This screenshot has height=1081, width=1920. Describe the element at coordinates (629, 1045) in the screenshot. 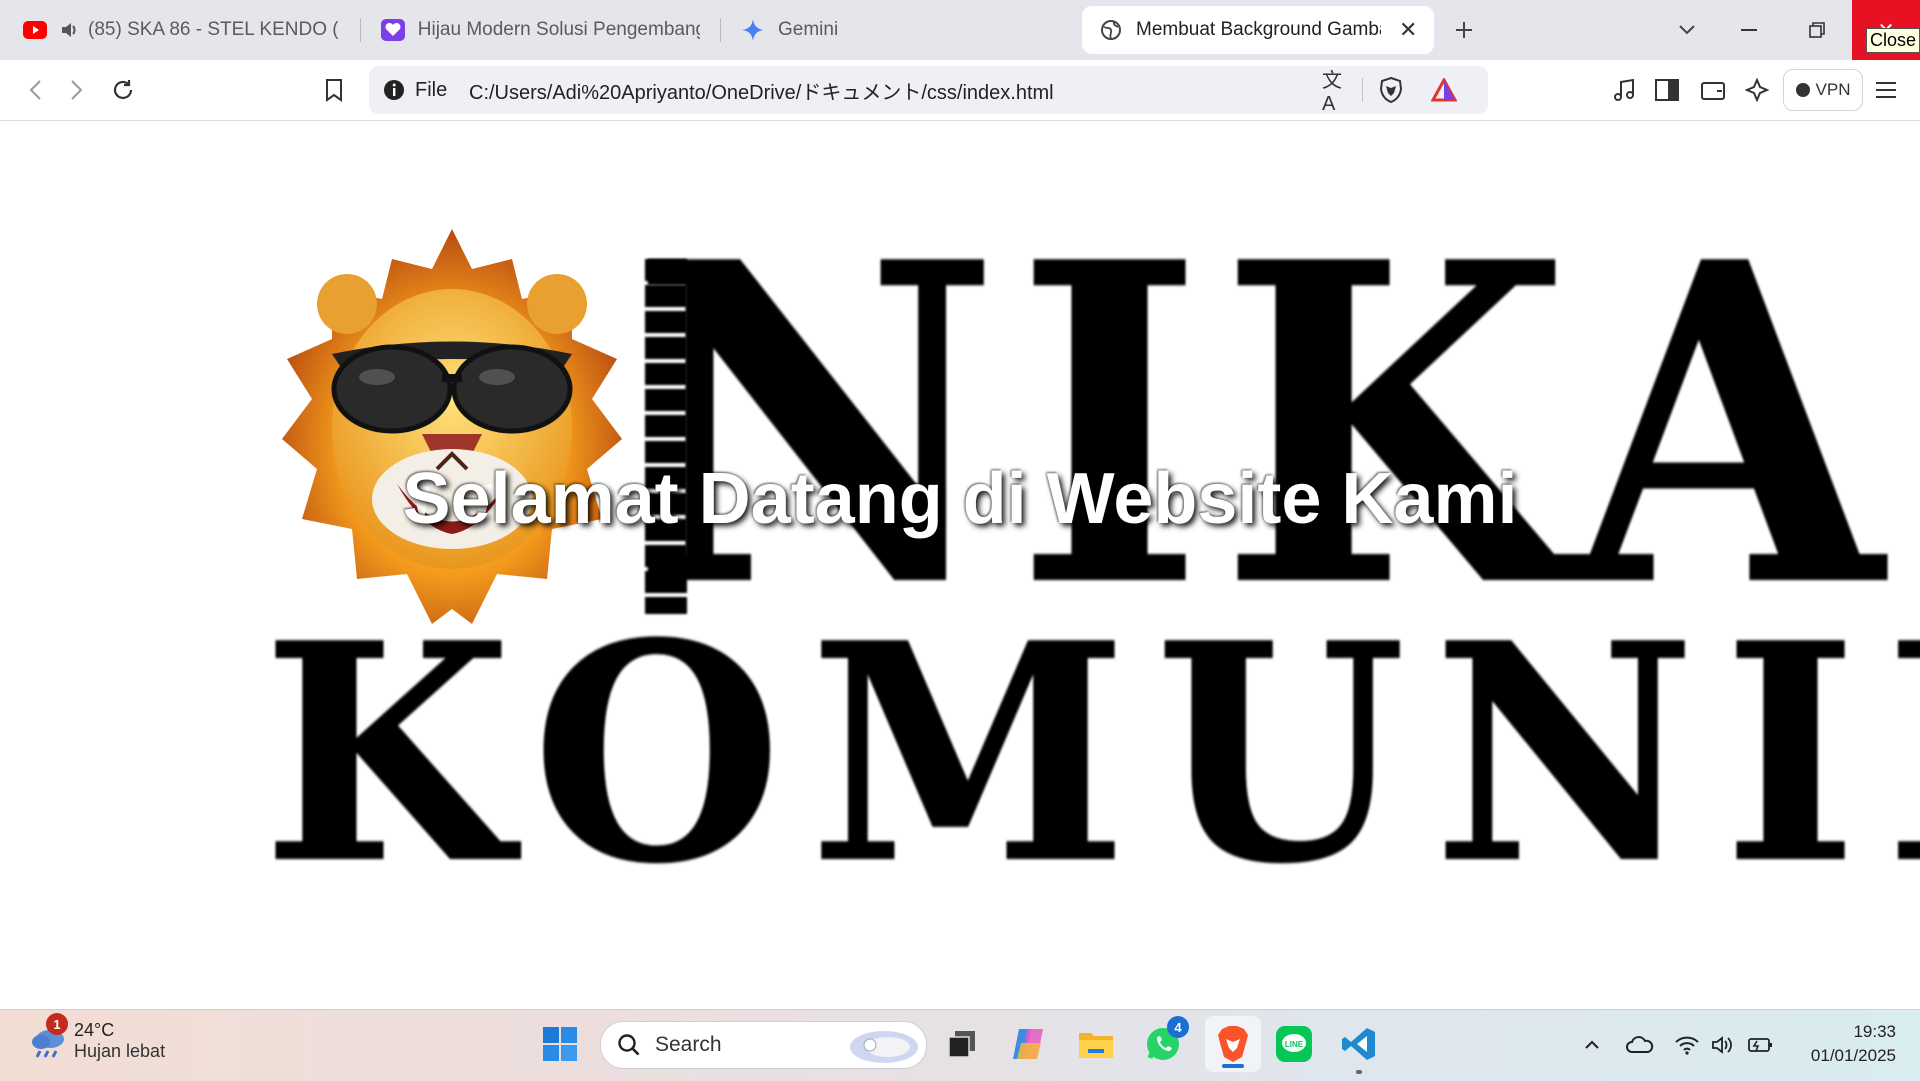

I see `search-icon` at that location.